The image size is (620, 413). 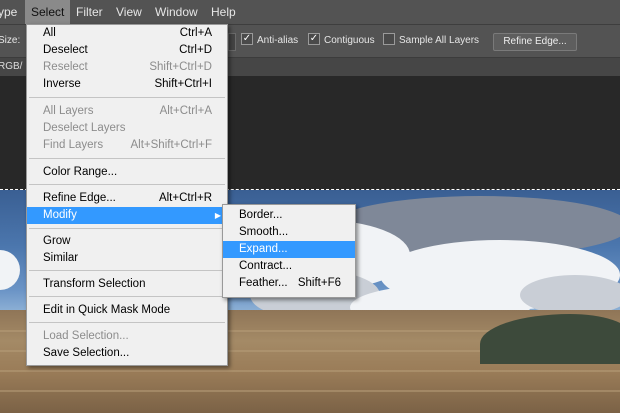 What do you see at coordinates (278, 40) in the screenshot?
I see `anti-alias-label: Anti-alias` at bounding box center [278, 40].